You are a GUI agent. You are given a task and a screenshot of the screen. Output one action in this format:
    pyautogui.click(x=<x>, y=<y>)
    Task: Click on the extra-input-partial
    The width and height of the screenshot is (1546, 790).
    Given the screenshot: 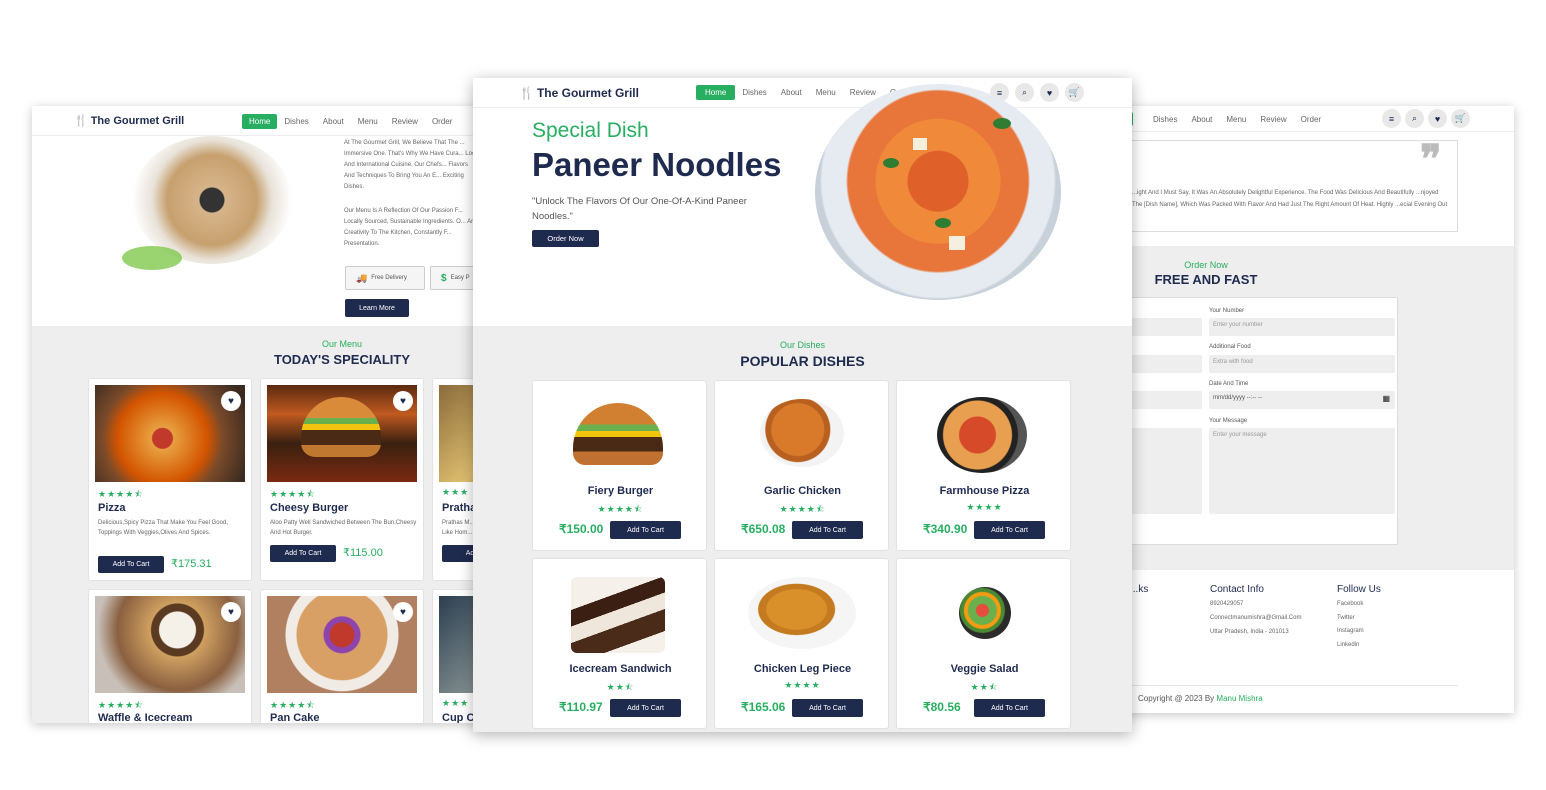 What is the action you would take?
    pyautogui.click(x=1161, y=471)
    